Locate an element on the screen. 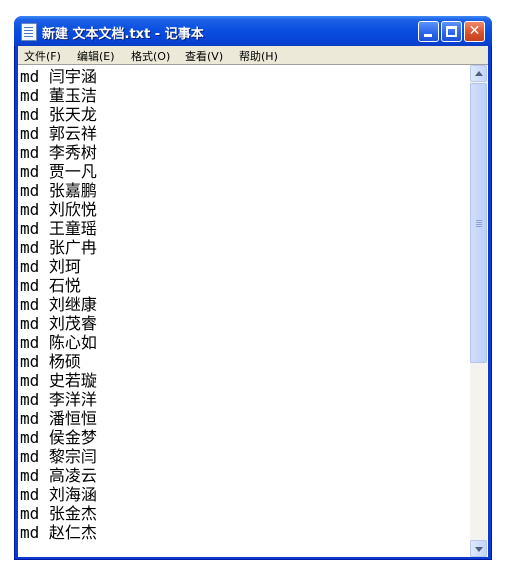  text-line: md 黎宗闫 is located at coordinates (58, 456).